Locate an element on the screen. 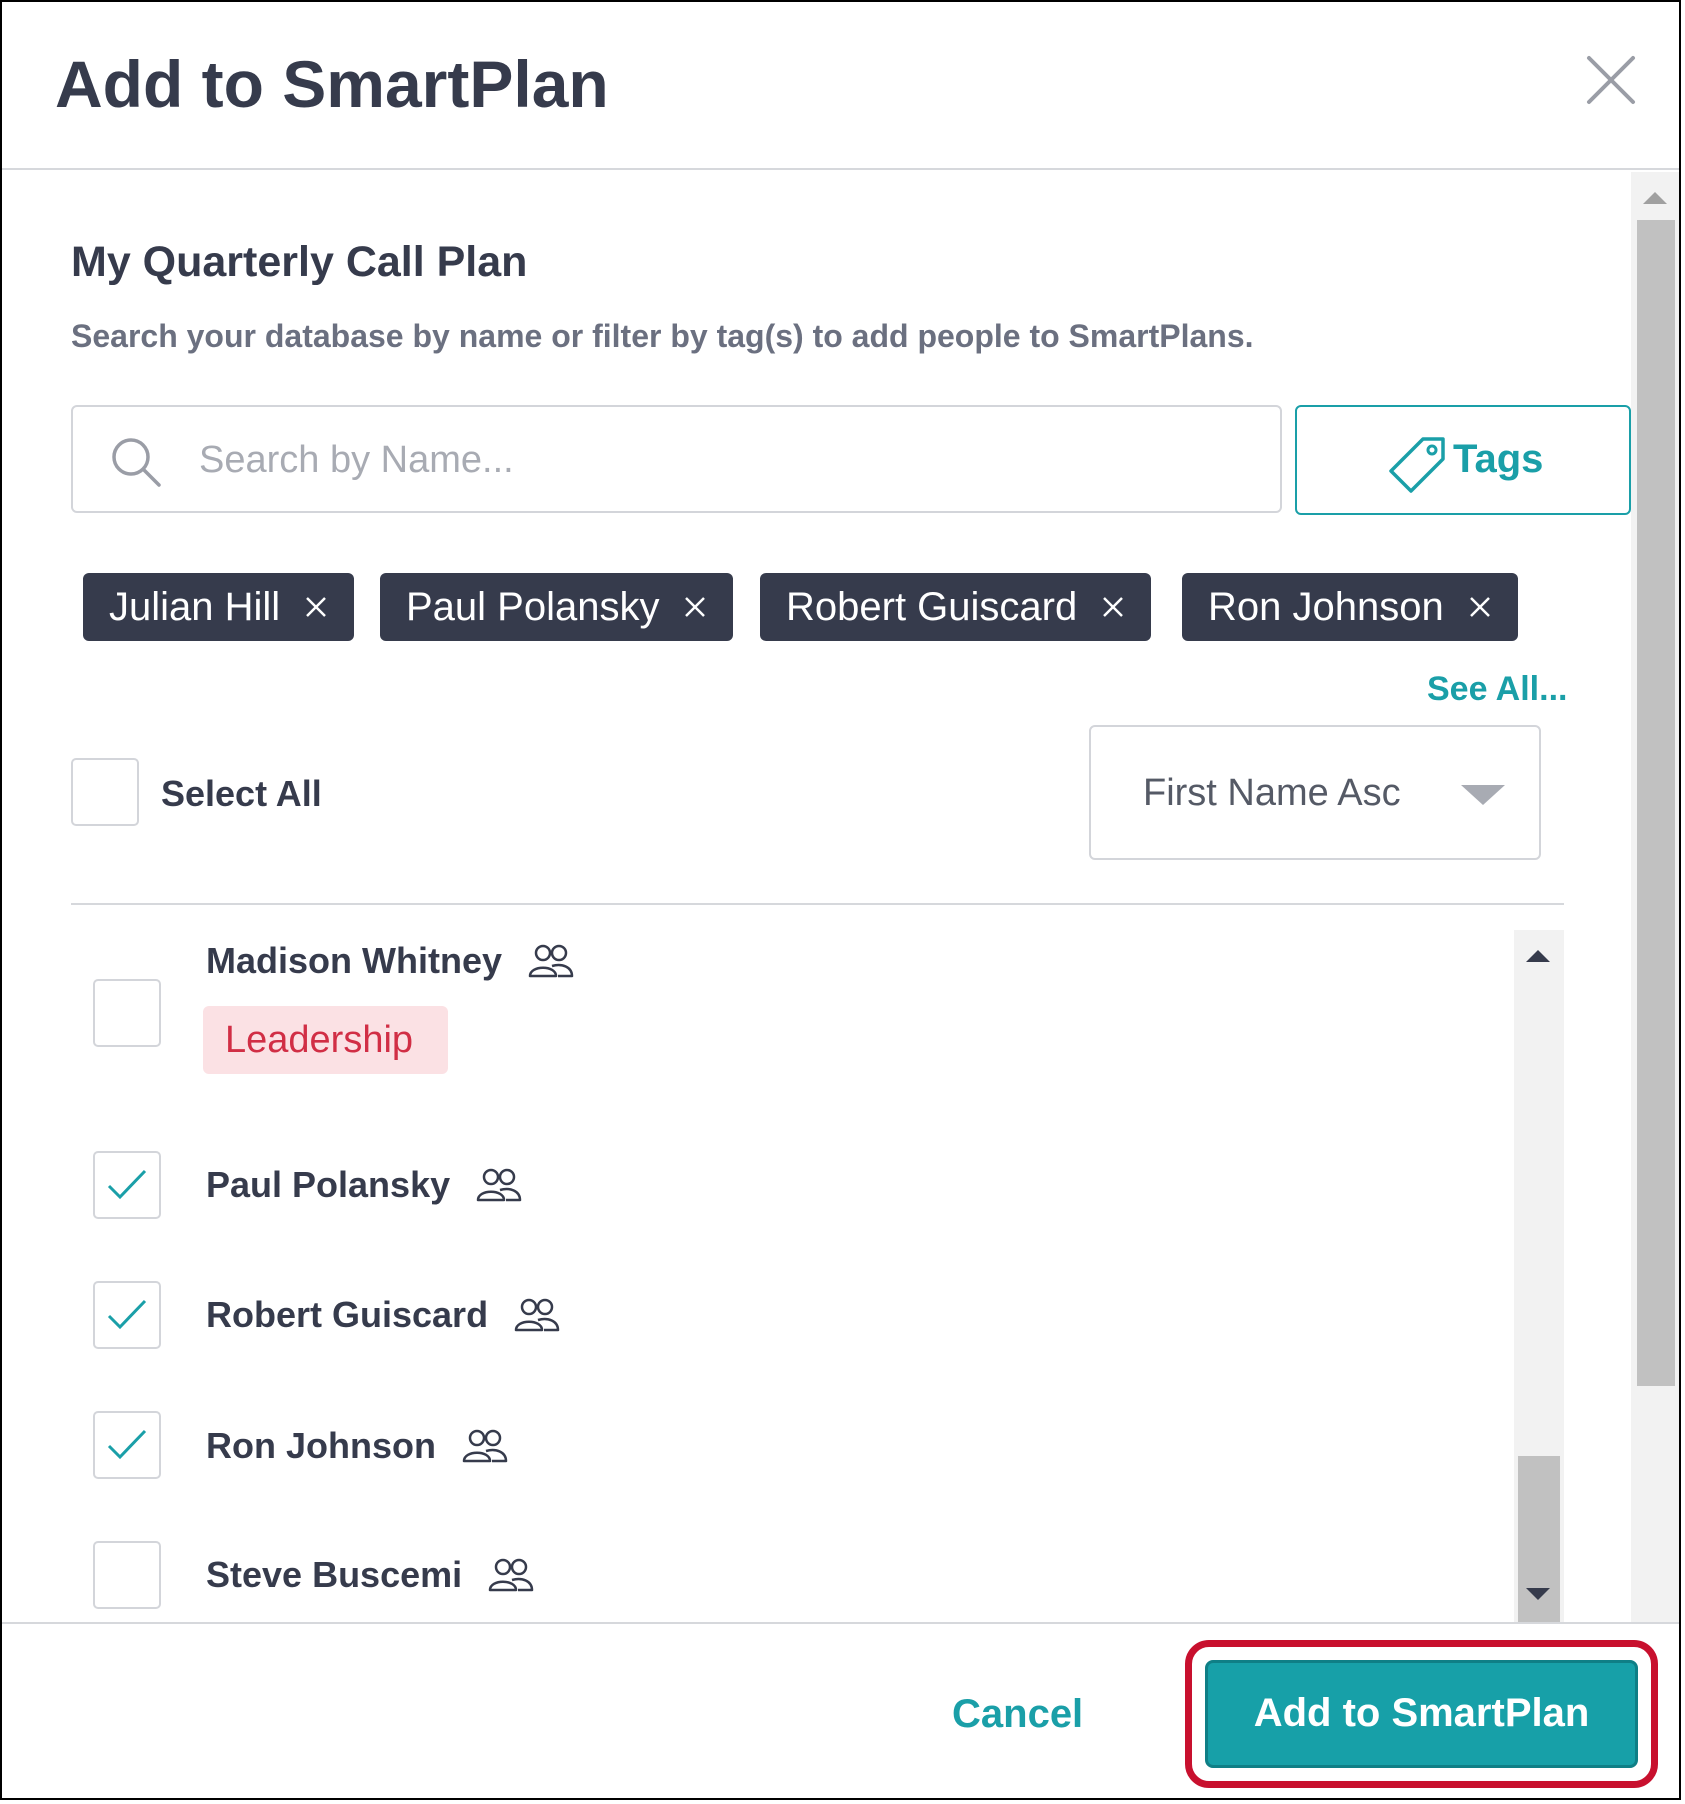 This screenshot has height=1804, width=1685. chip-label: Paul Polansky is located at coordinates (533, 606).